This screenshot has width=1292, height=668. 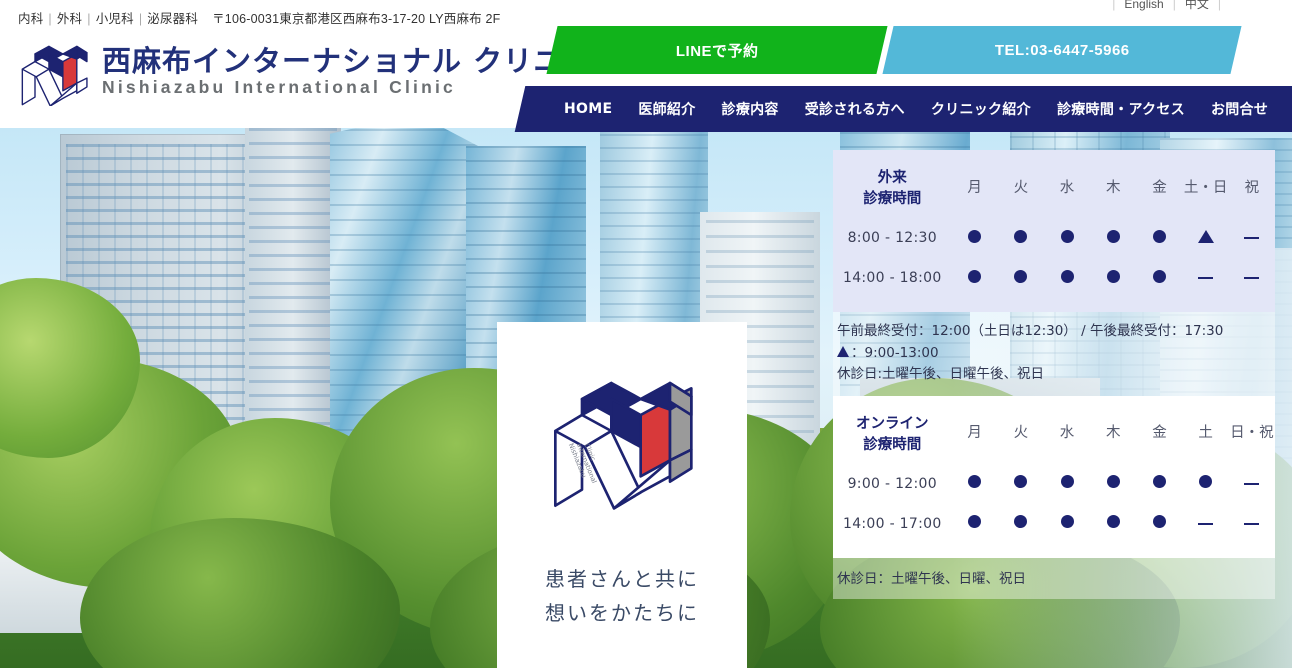 I want to click on outpatient-day-wed: 水, so click(x=1067, y=187).